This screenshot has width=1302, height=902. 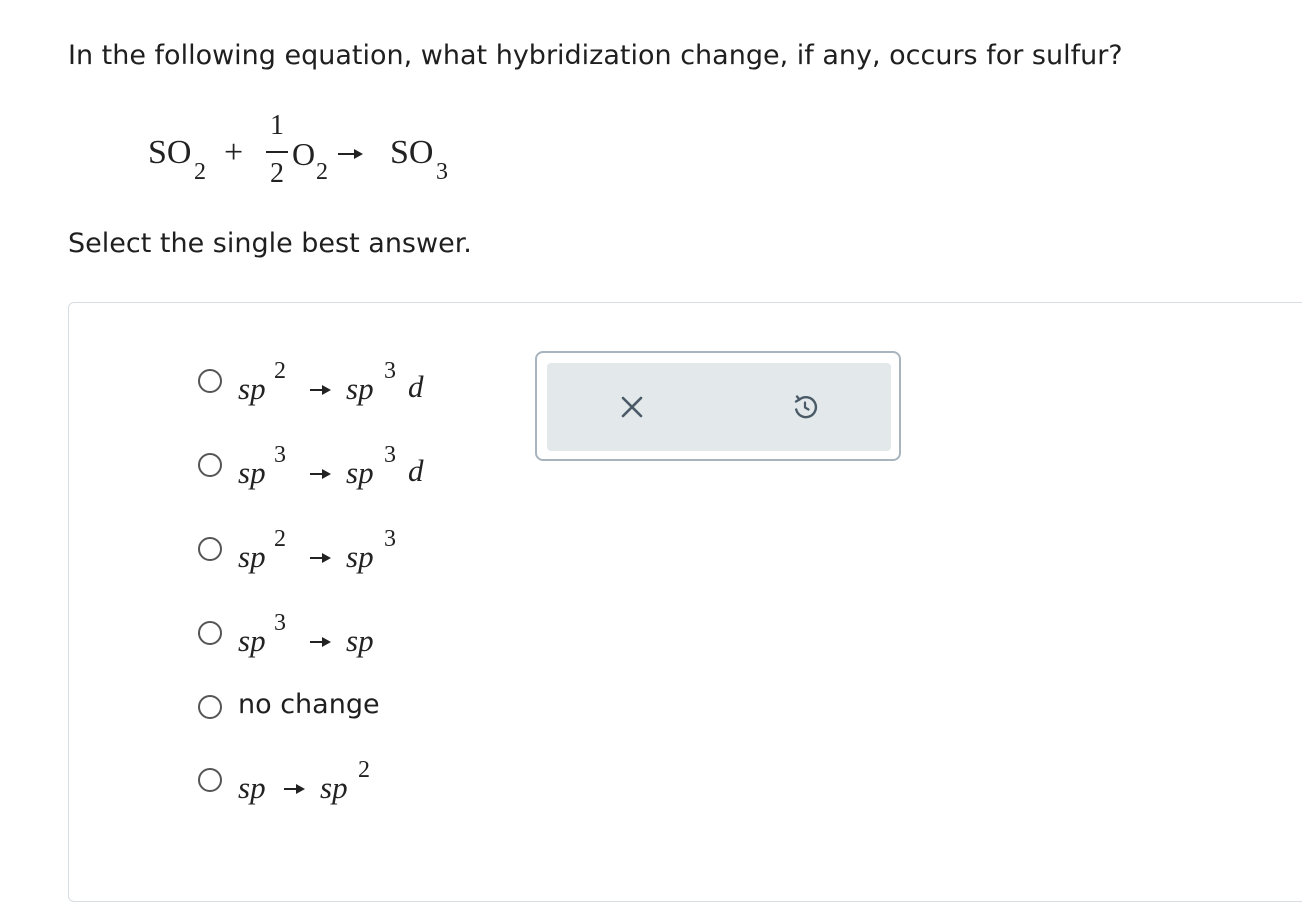 I want to click on answer-actions-bar, so click(x=719, y=407).